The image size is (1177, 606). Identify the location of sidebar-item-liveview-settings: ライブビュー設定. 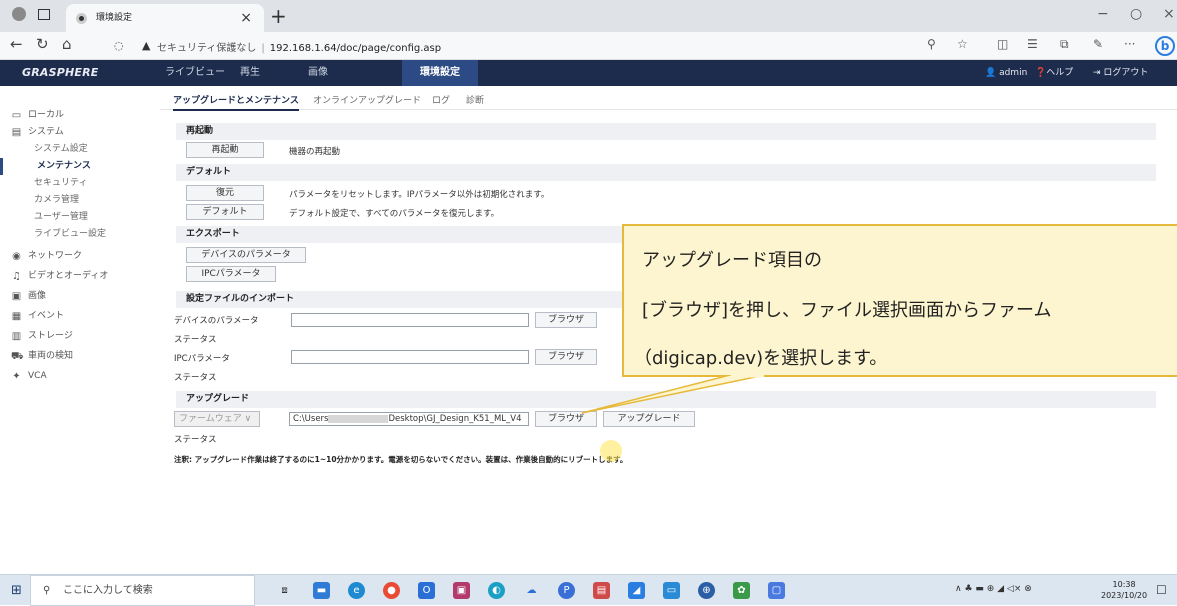
(80, 234).